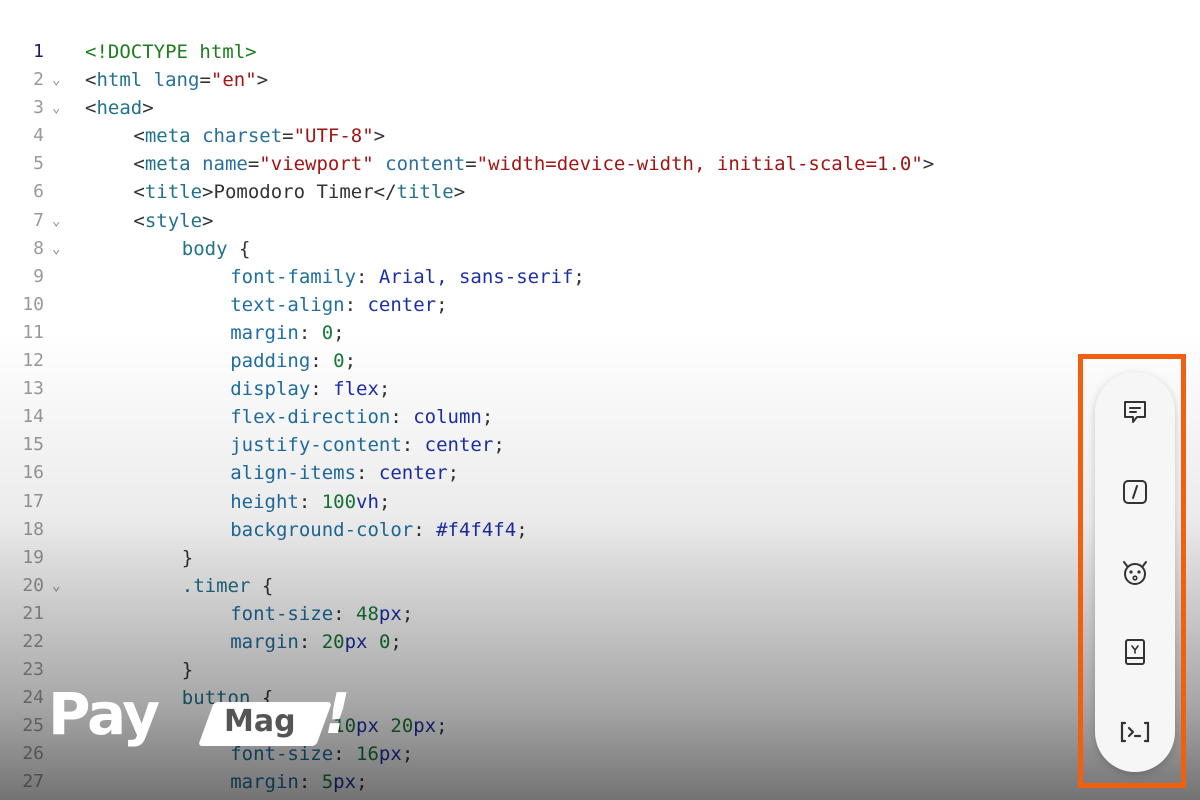 The image size is (1200, 800). I want to click on code-text: flex-direction: column;, so click(361, 417).